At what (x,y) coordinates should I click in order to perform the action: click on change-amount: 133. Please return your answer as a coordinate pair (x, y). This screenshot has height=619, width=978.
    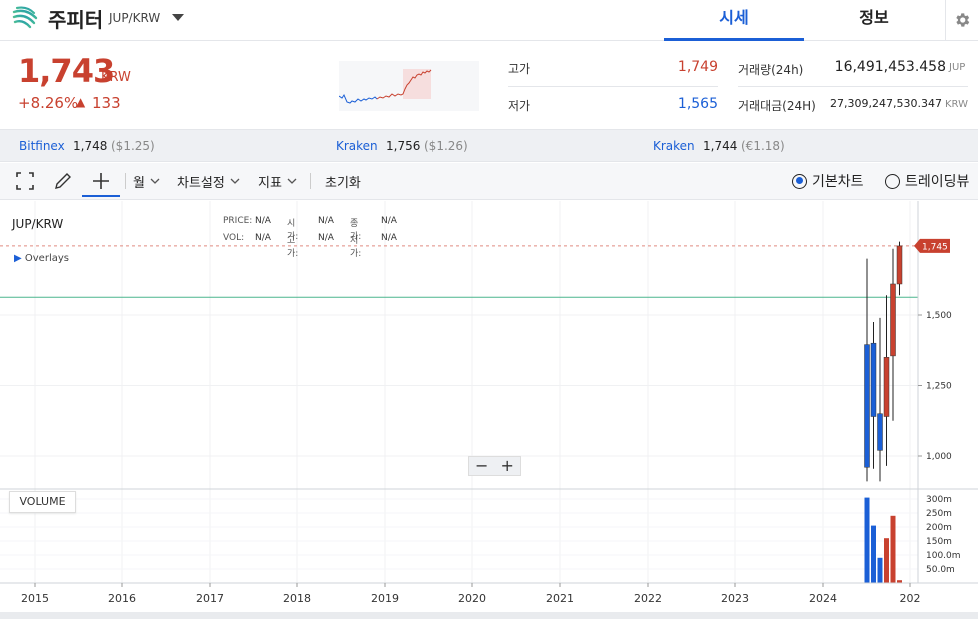
    Looking at the image, I should click on (106, 103).